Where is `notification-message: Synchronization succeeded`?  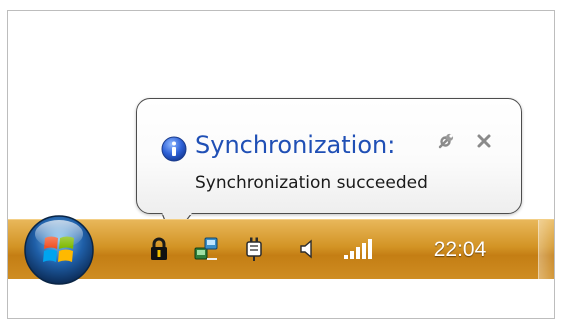 notification-message: Synchronization succeeded is located at coordinates (311, 183).